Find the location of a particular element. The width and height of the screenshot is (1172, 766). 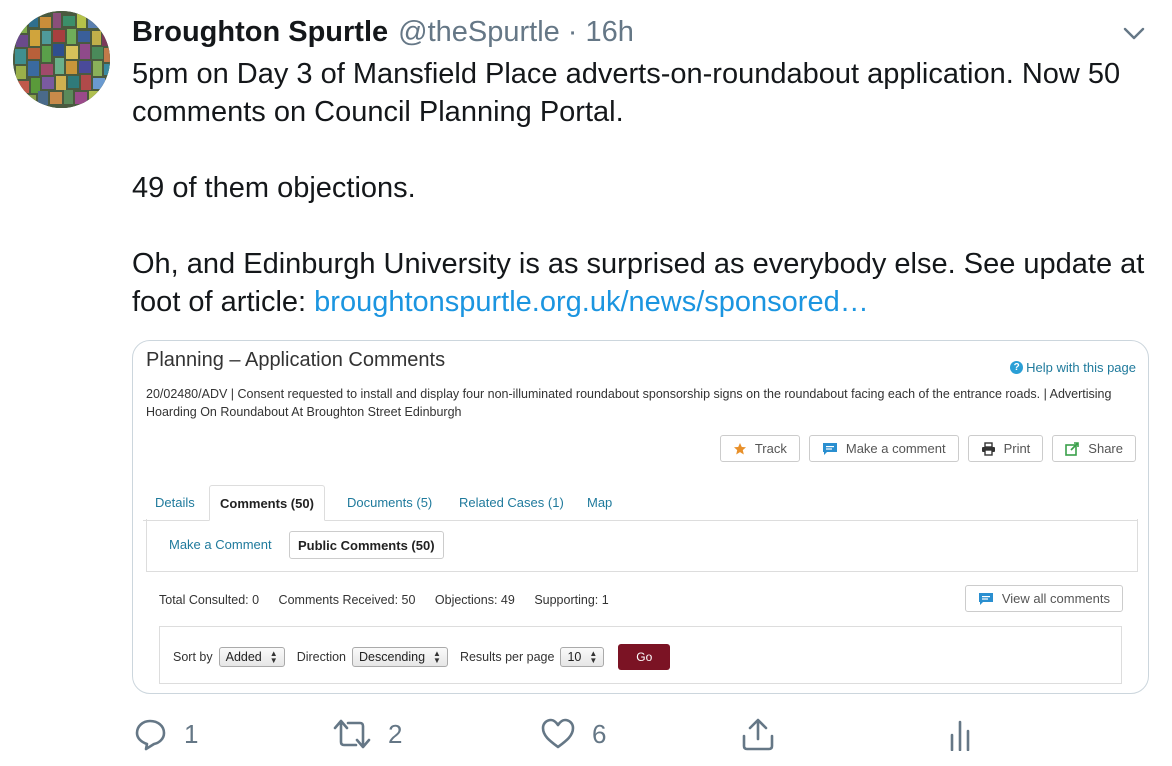

tweet-timestamp: 16h is located at coordinates (609, 32).